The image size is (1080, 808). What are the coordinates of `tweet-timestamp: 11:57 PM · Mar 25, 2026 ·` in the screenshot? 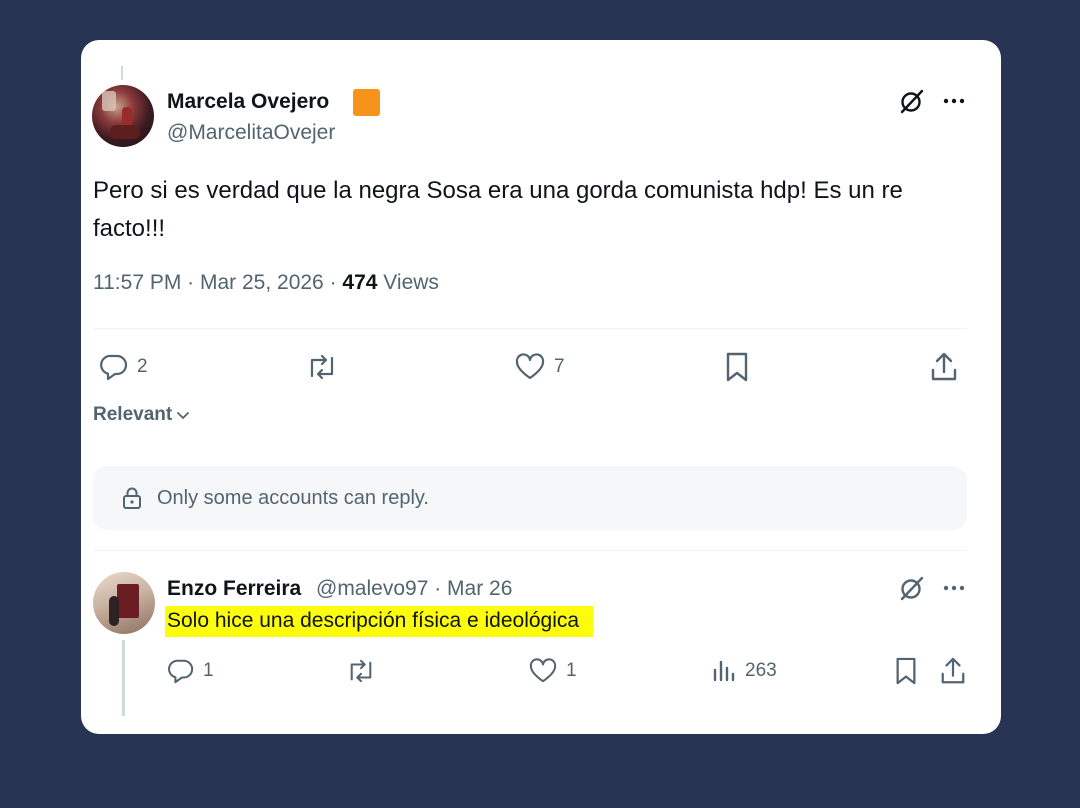 It's located at (217, 282).